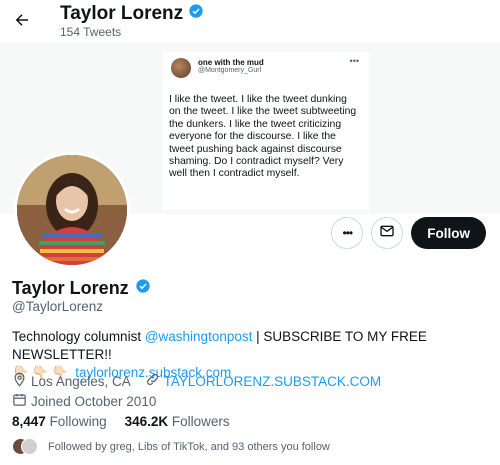 This screenshot has width=500, height=465. I want to click on followers-stat: 346.2K Followers, so click(177, 421).